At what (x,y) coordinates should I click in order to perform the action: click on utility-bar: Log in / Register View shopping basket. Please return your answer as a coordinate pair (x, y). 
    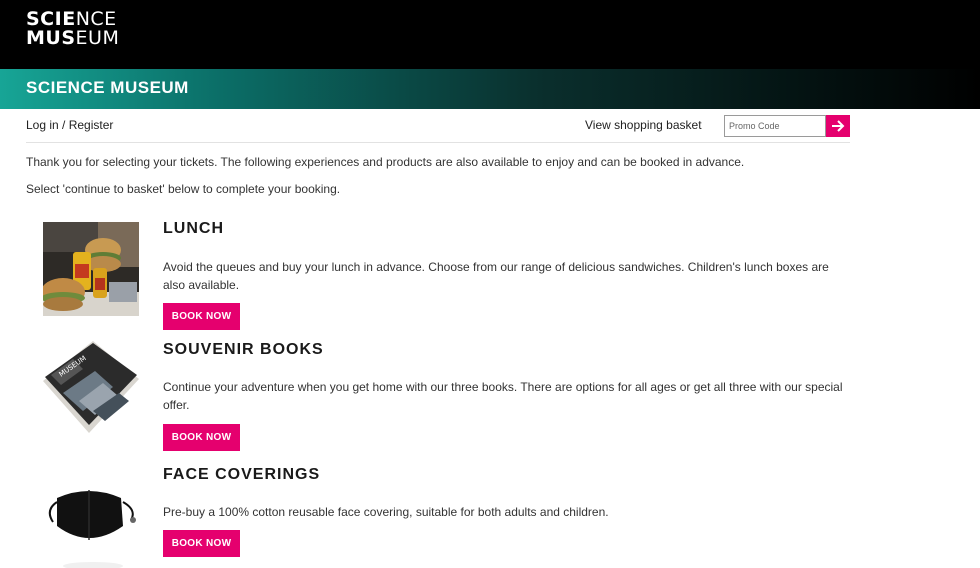
    Looking at the image, I should click on (438, 129).